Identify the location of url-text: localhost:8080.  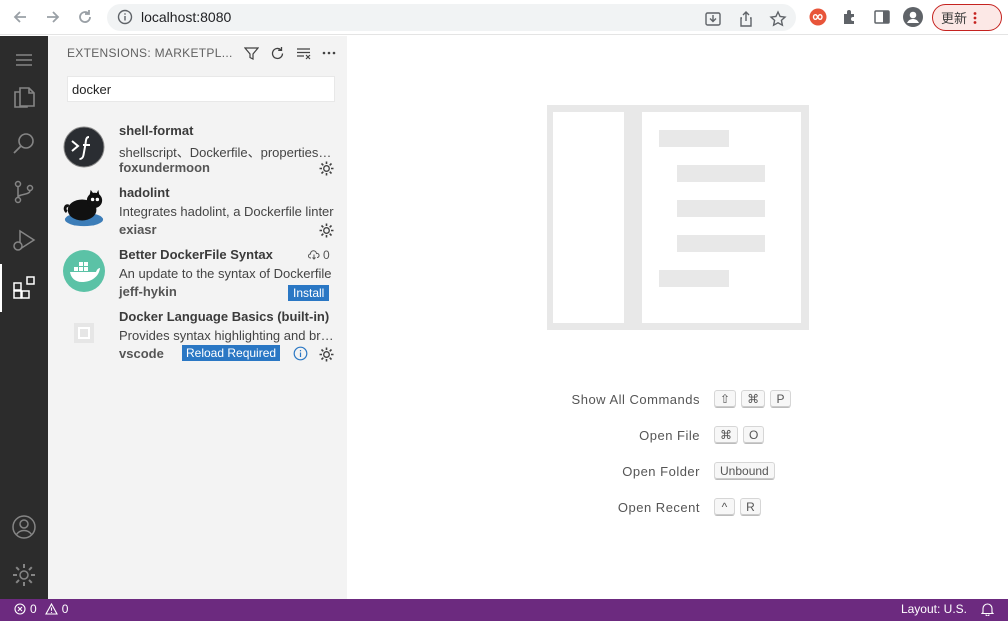
(186, 17).